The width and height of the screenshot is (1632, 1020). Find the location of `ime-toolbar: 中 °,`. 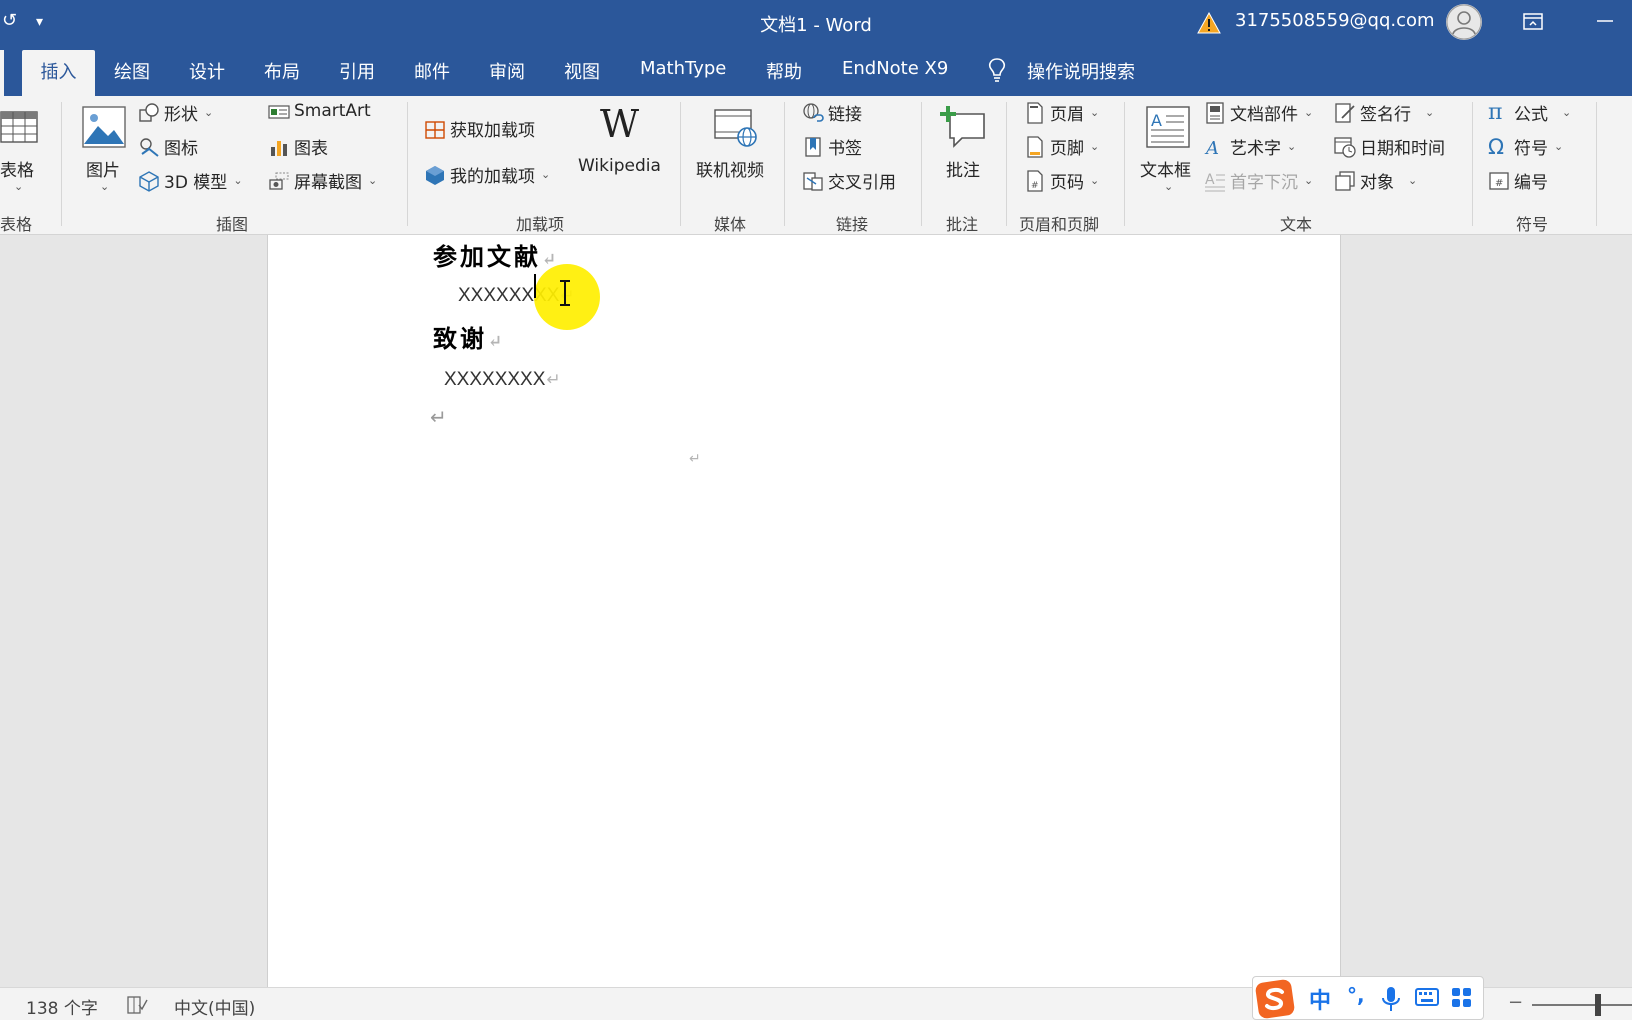

ime-toolbar: 中 °, is located at coordinates (1368, 998).